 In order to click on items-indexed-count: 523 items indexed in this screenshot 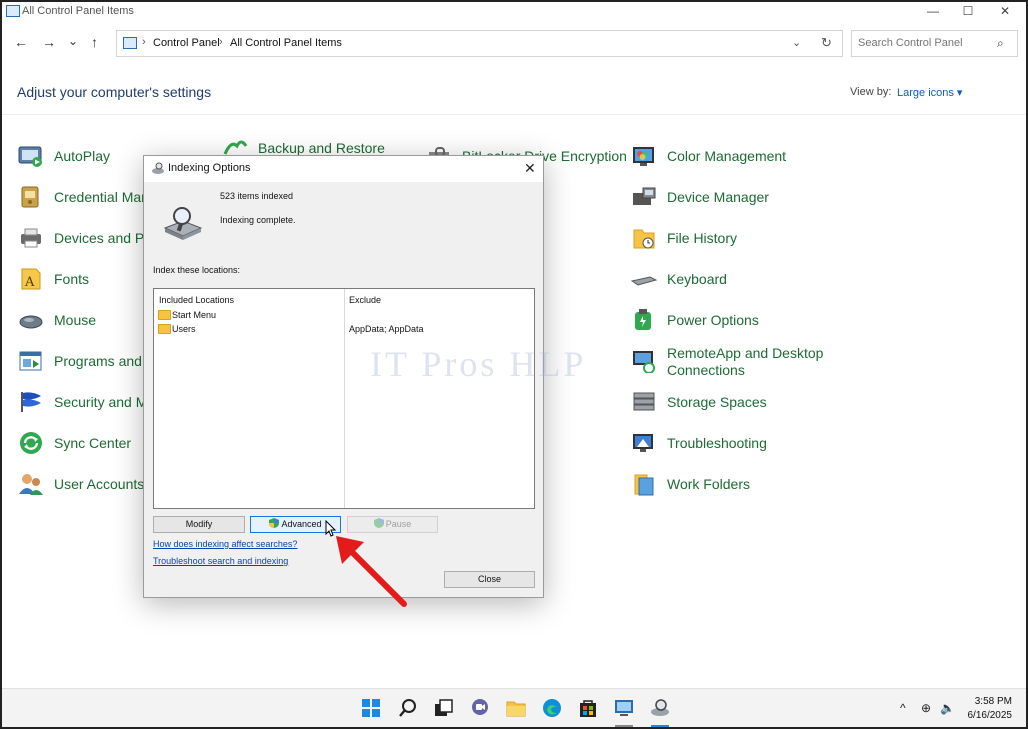, I will do `click(257, 196)`.